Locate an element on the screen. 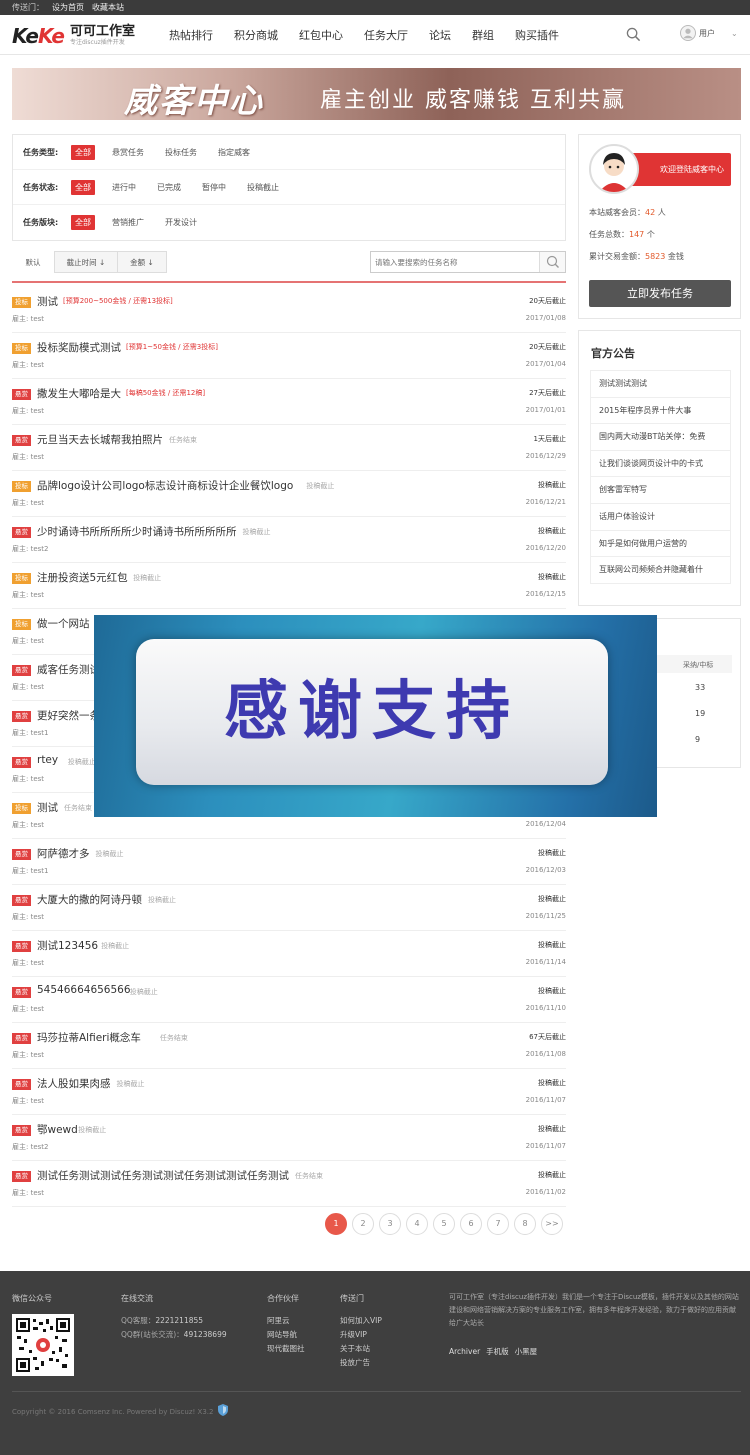 This screenshot has height=1455, width=750. filter-option: 开发设计 is located at coordinates (181, 222).